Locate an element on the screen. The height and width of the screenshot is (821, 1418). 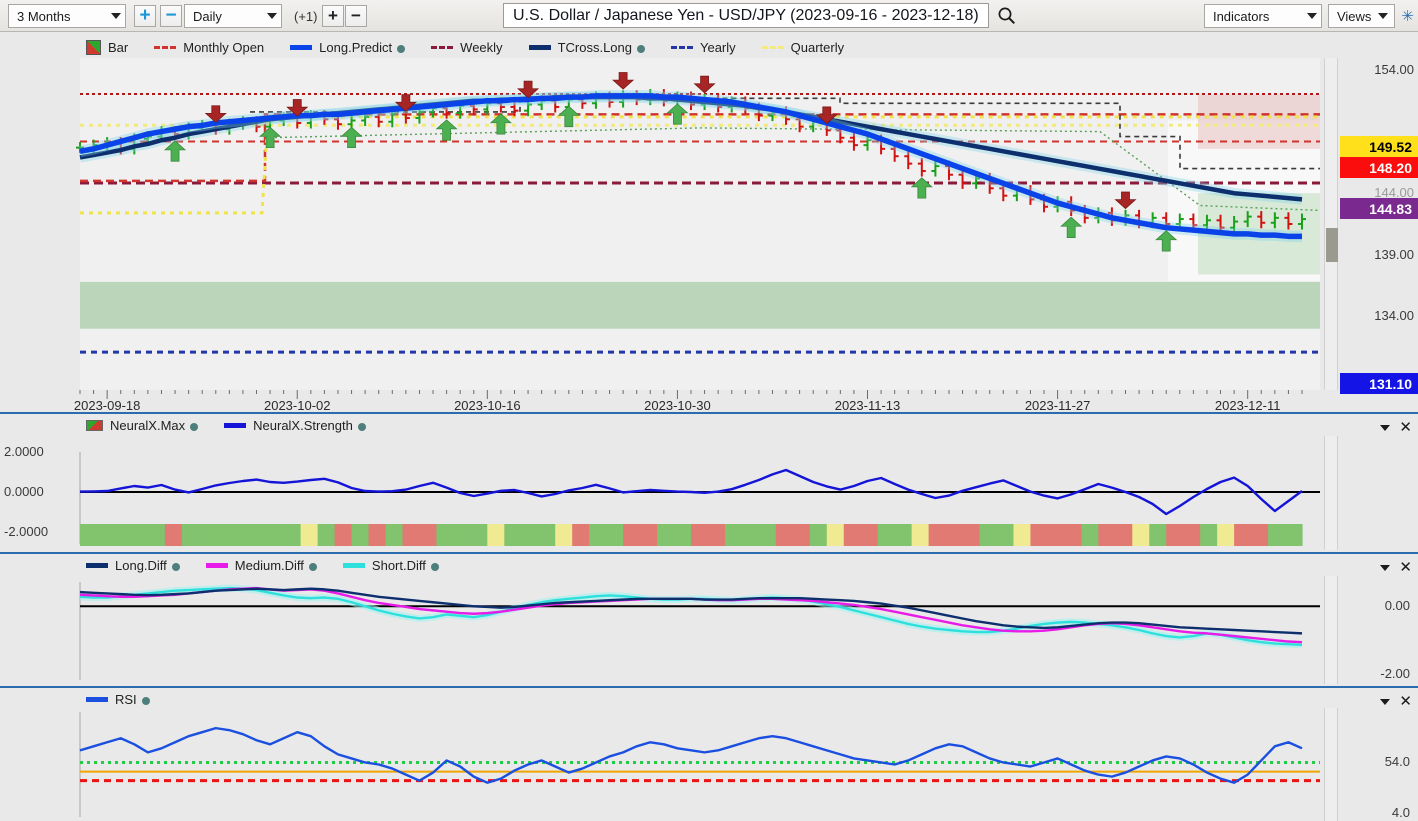
indicators-select: Indicators is located at coordinates (1262, 16).